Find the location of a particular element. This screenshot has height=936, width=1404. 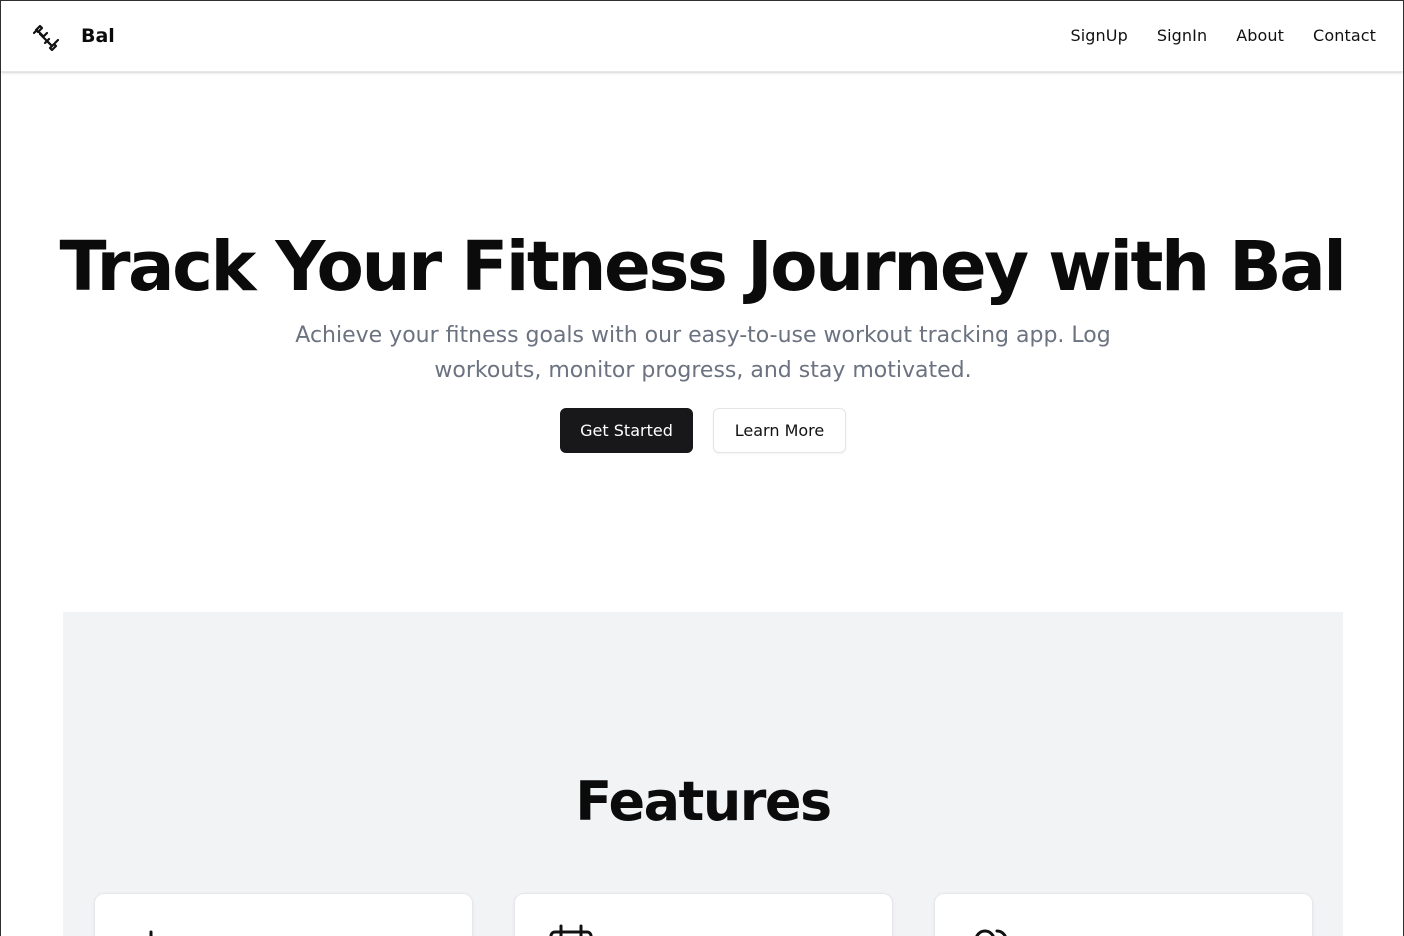

dumbbell-icon is located at coordinates (46, 38).